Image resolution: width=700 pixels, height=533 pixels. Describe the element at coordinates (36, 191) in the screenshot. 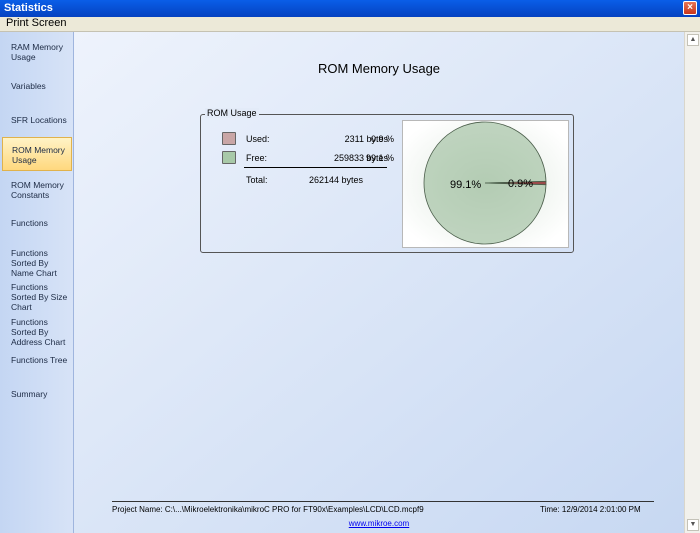

I see `sidebar-item-rom-memory-constants: ROM Memory Constants` at that location.